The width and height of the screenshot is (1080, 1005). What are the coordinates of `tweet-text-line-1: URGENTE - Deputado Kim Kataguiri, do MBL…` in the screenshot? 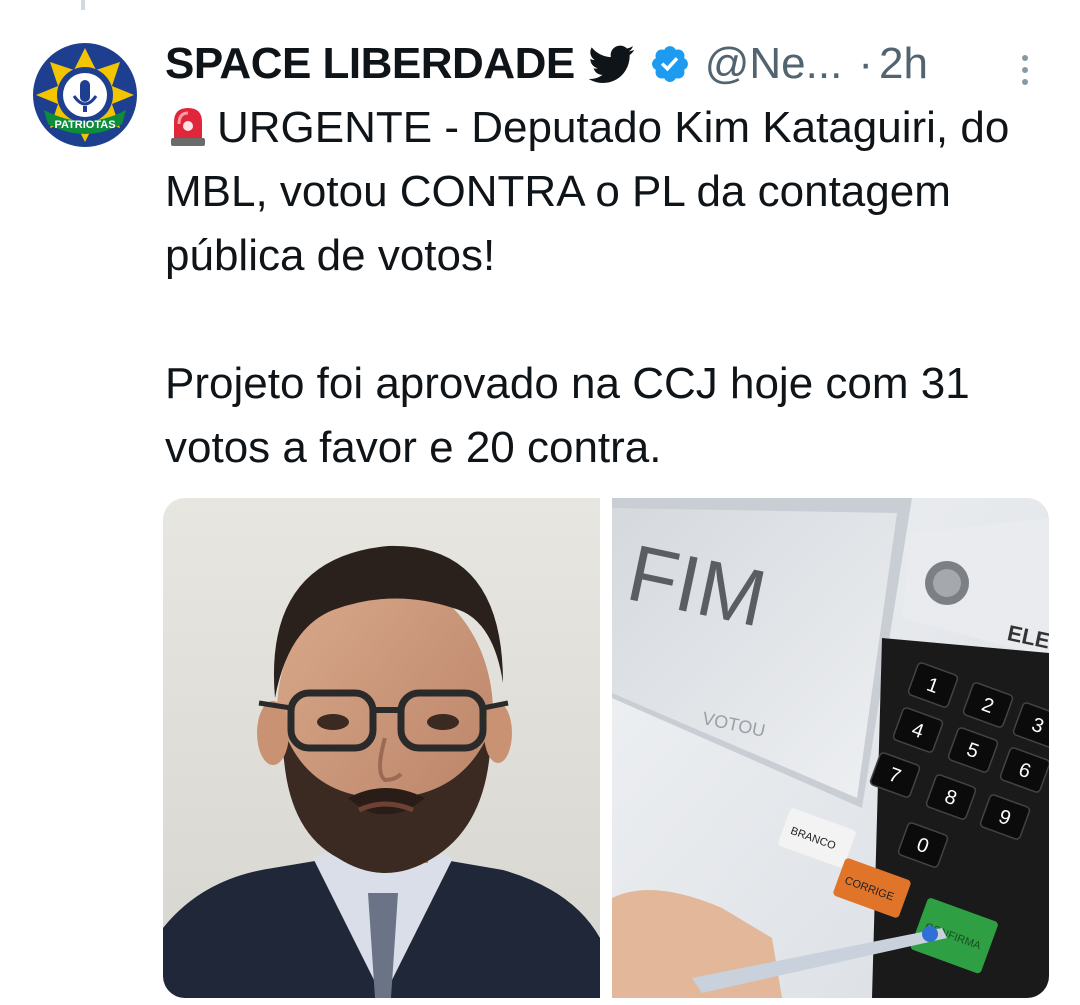 It's located at (587, 191).